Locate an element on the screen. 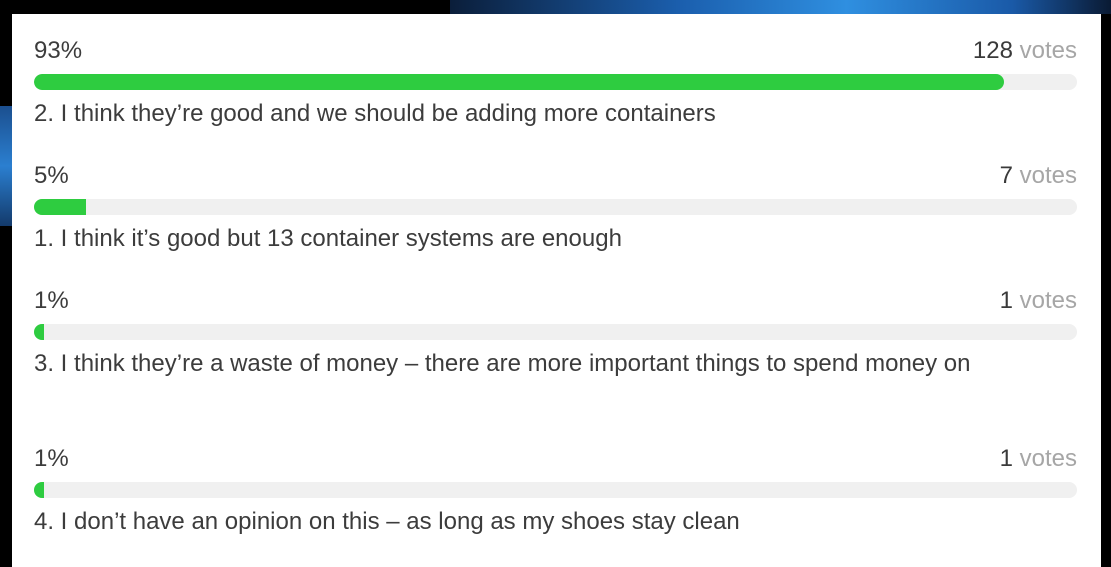 The height and width of the screenshot is (567, 1111). background-banner is located at coordinates (780, 7).